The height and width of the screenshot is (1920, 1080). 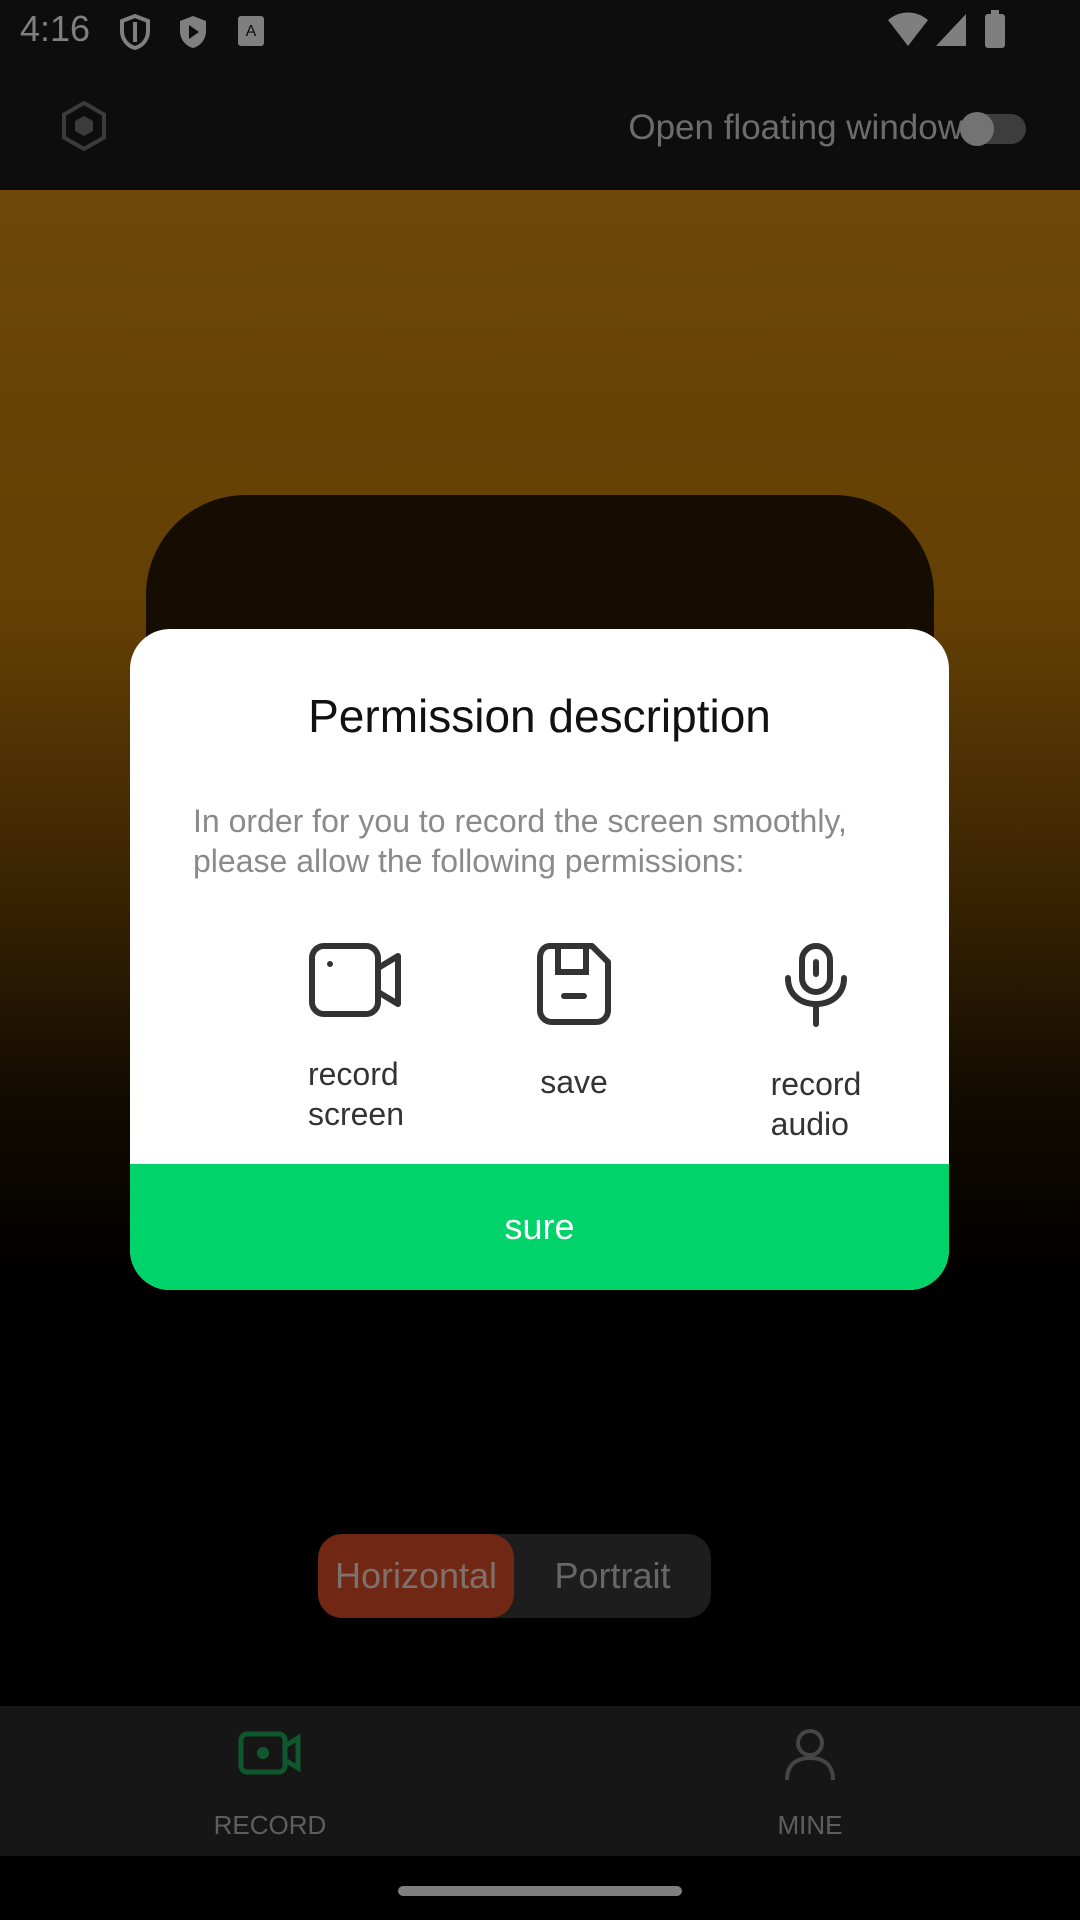 What do you see at coordinates (356, 1038) in the screenshot?
I see `permission-record-screen: record screen` at bounding box center [356, 1038].